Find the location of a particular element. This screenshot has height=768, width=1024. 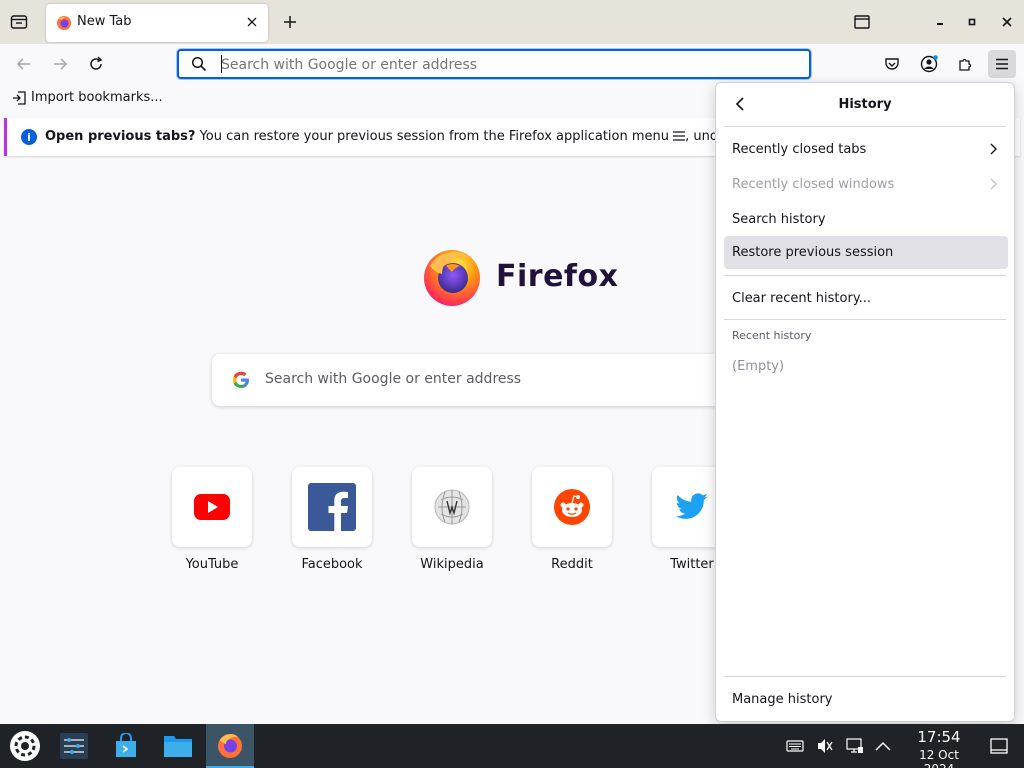

top-site-reddit: Reddit is located at coordinates (572, 519).